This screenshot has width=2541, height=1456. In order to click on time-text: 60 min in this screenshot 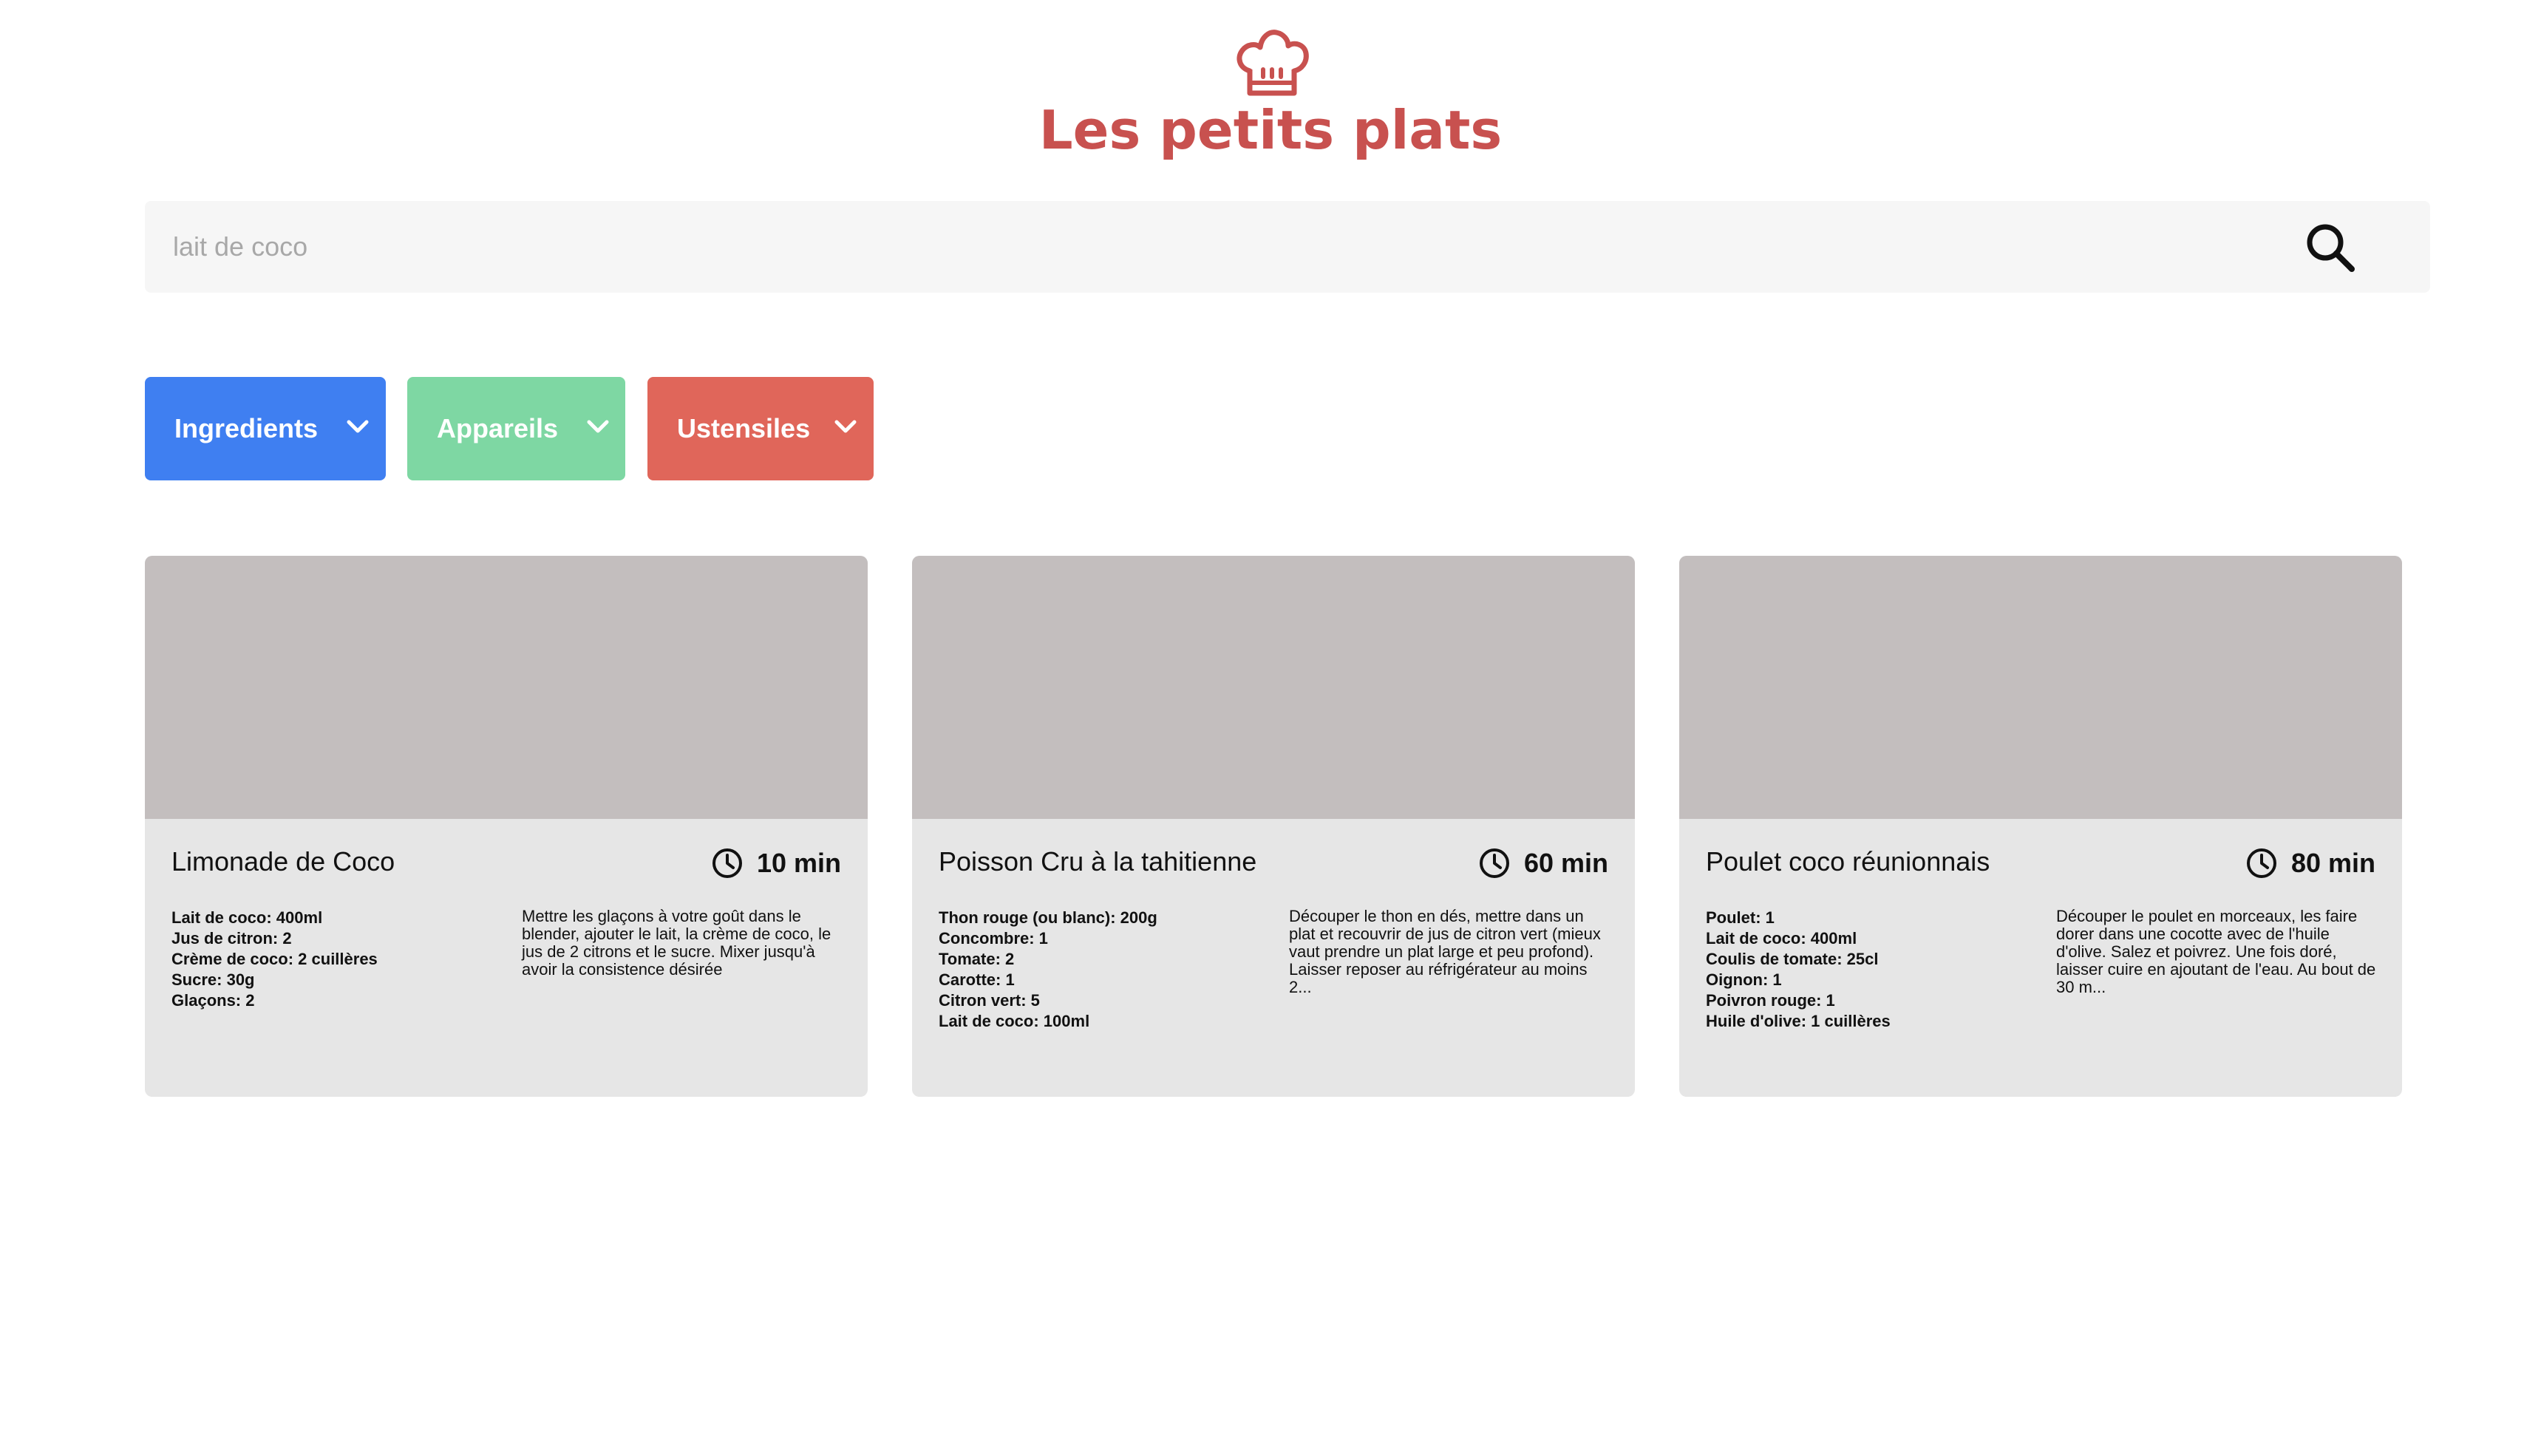, I will do `click(1566, 863)`.